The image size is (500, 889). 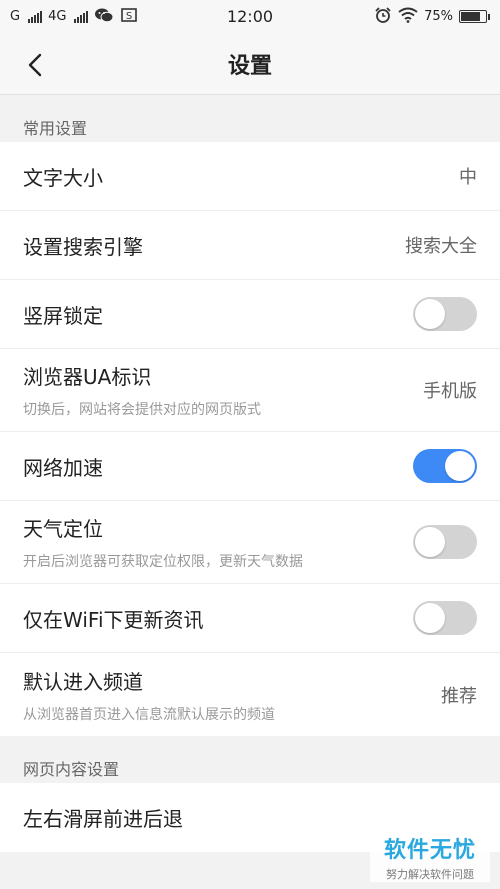 I want to click on watermark-title: 软件无忧, so click(x=429, y=850).